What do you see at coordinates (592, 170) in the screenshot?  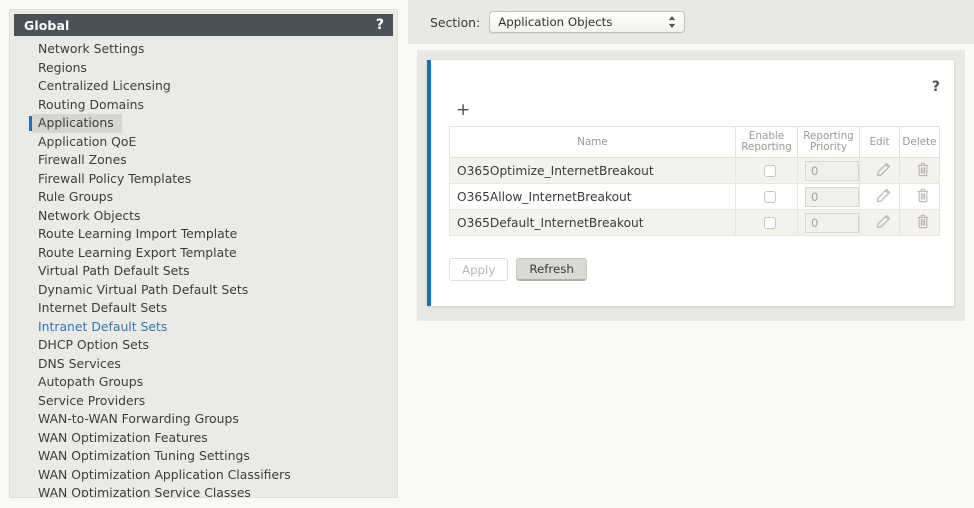 I see `cell-name: O365Optimize_InternetBreakout` at bounding box center [592, 170].